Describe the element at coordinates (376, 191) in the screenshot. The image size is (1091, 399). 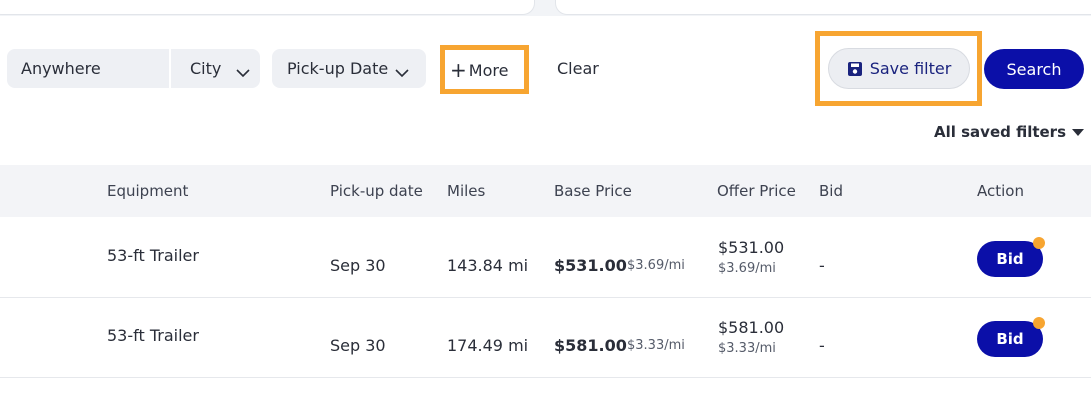
I see `header-pickup-date: Pick-up date` at that location.